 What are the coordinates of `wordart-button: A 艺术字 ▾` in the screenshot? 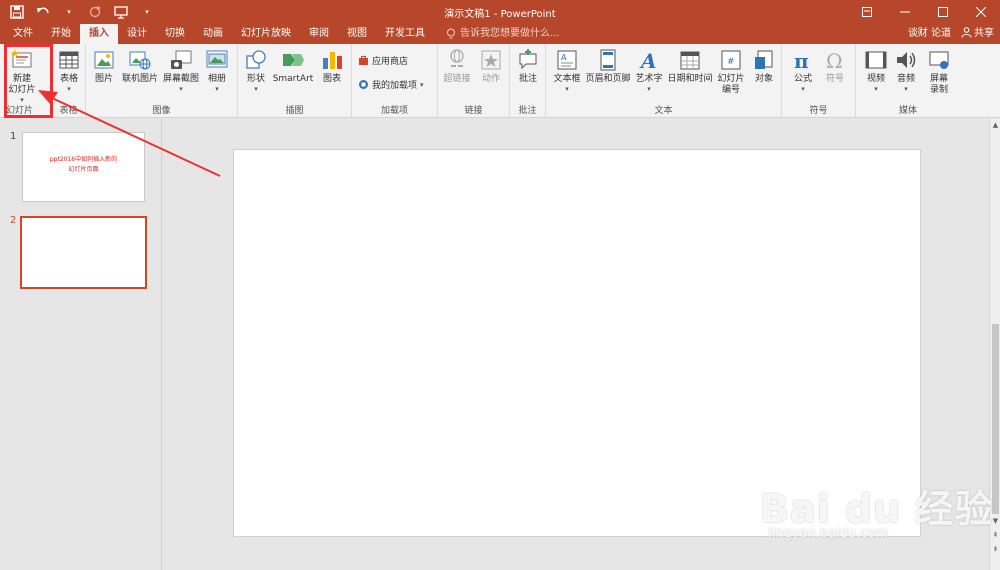 It's located at (649, 70).